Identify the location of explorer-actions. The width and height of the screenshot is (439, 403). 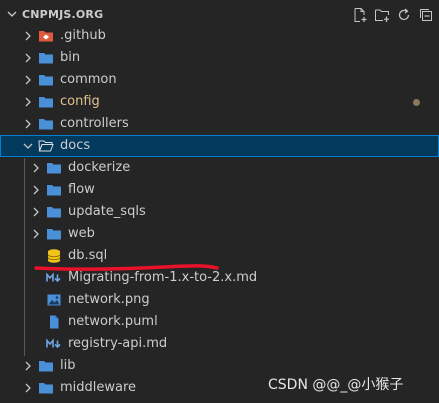
(392, 14).